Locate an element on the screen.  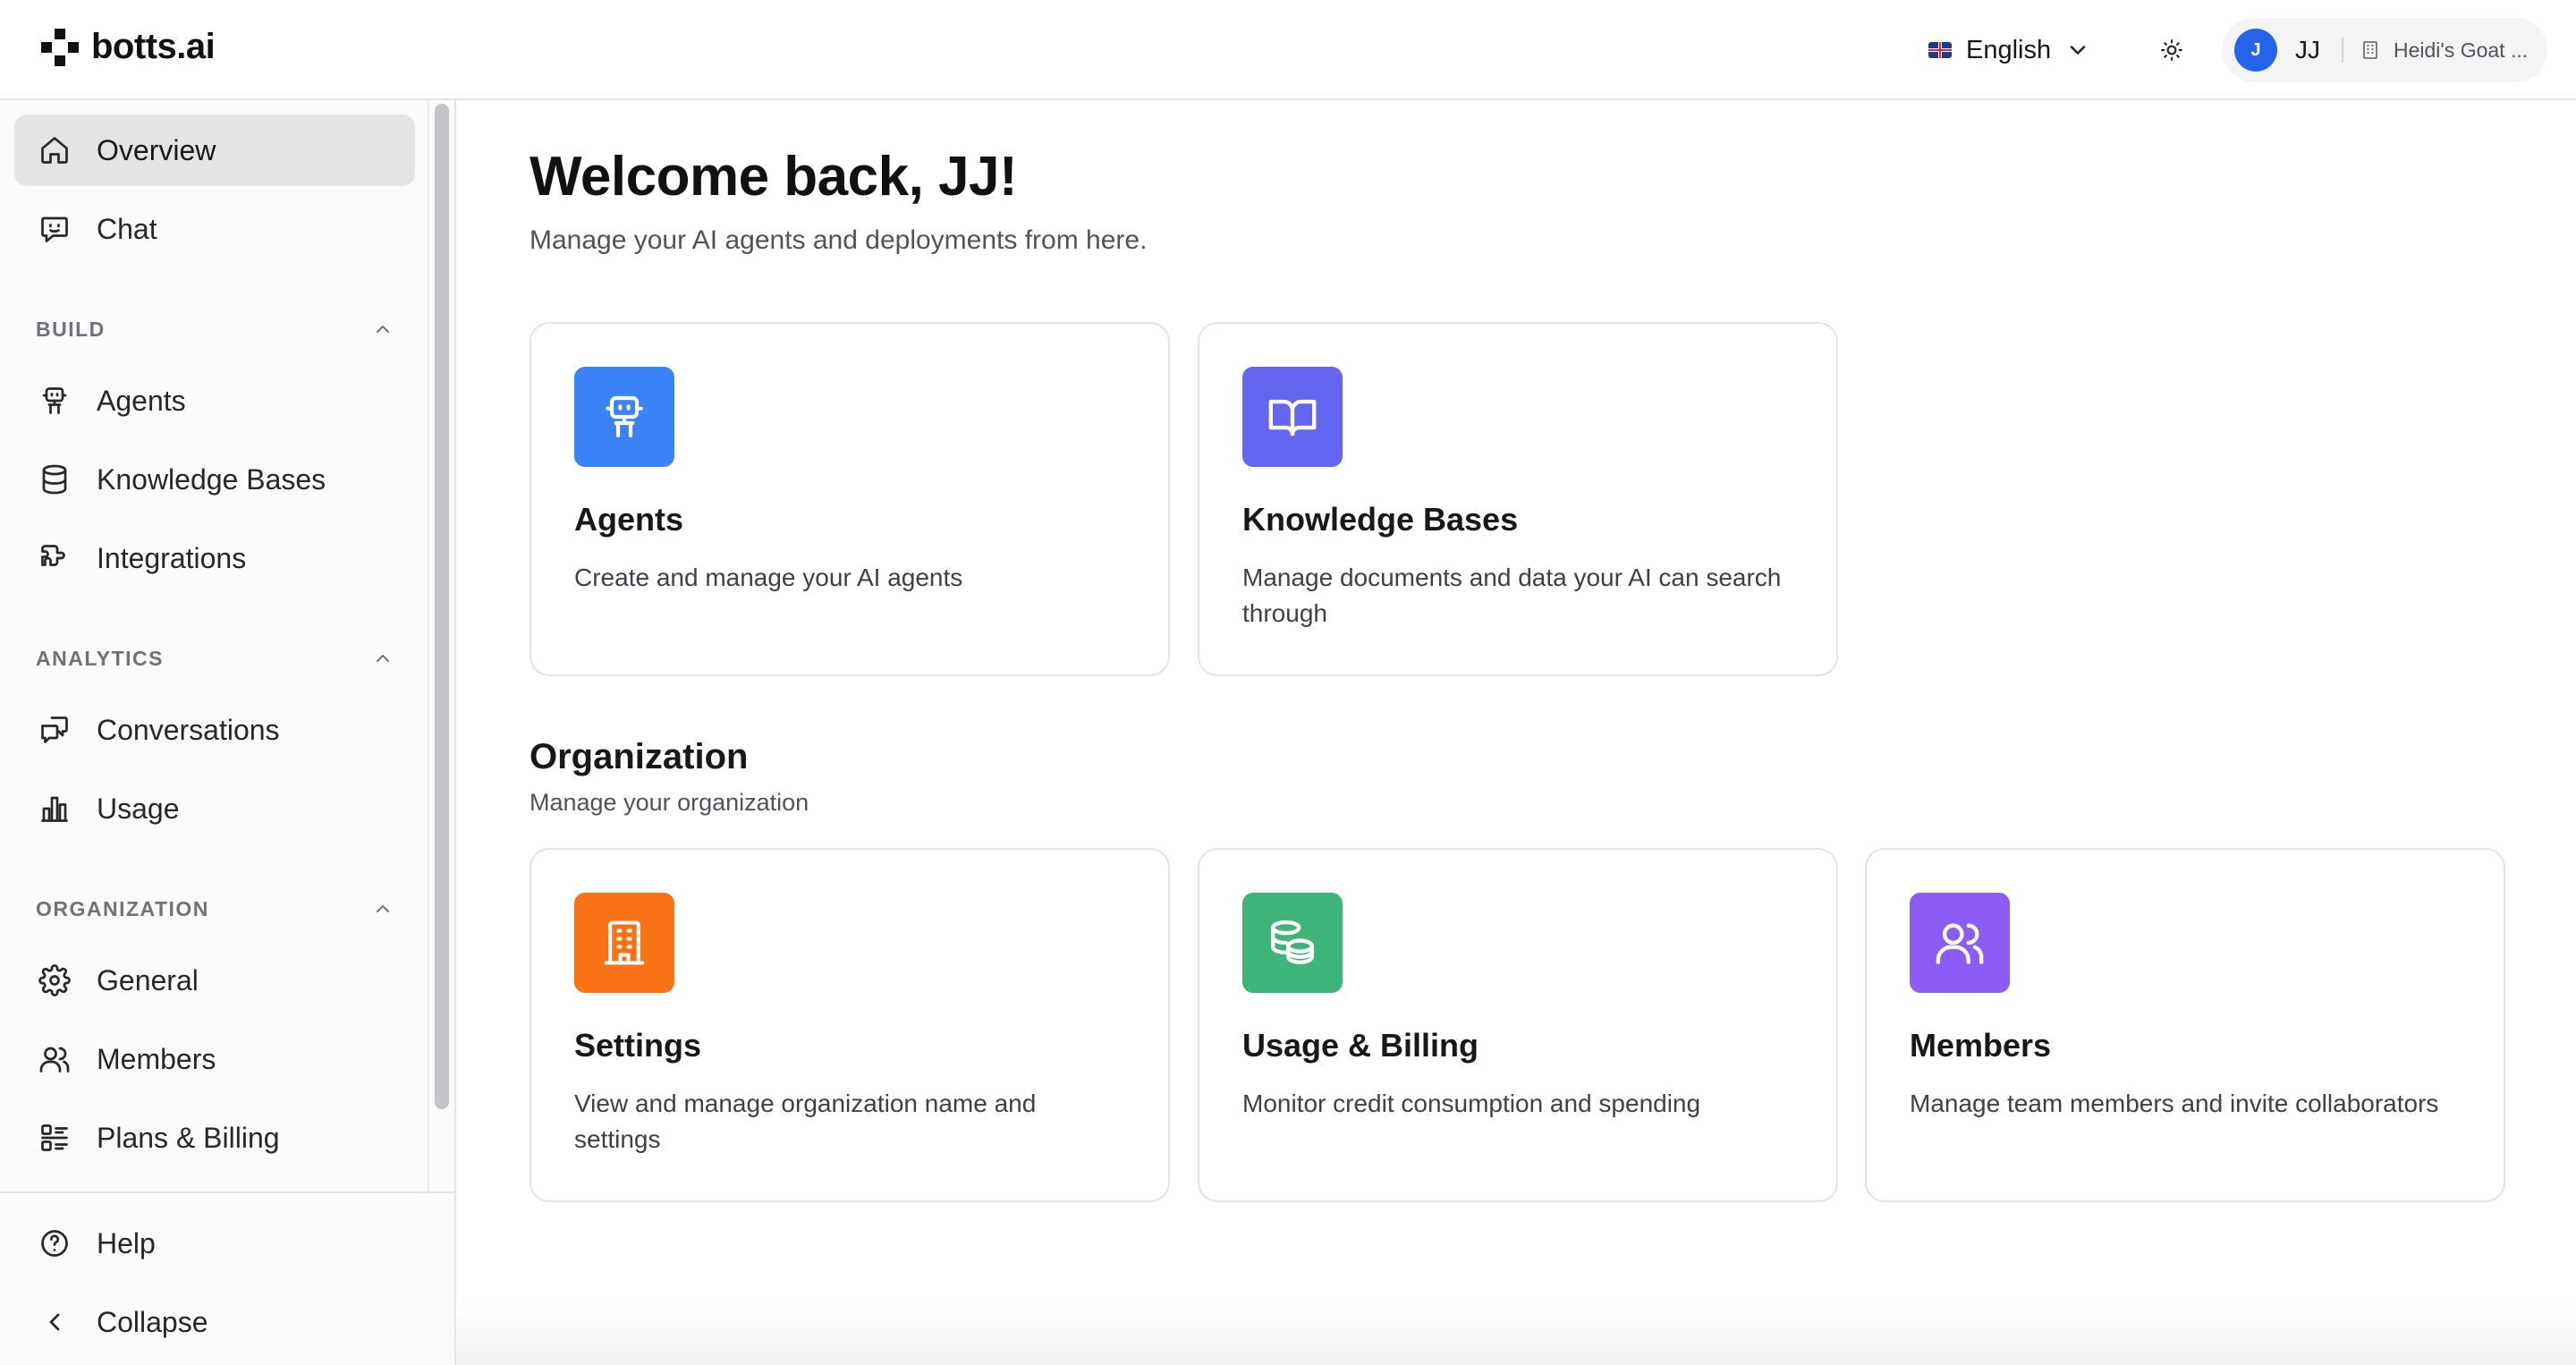
sidebar-item-help: Help is located at coordinates (214, 1243).